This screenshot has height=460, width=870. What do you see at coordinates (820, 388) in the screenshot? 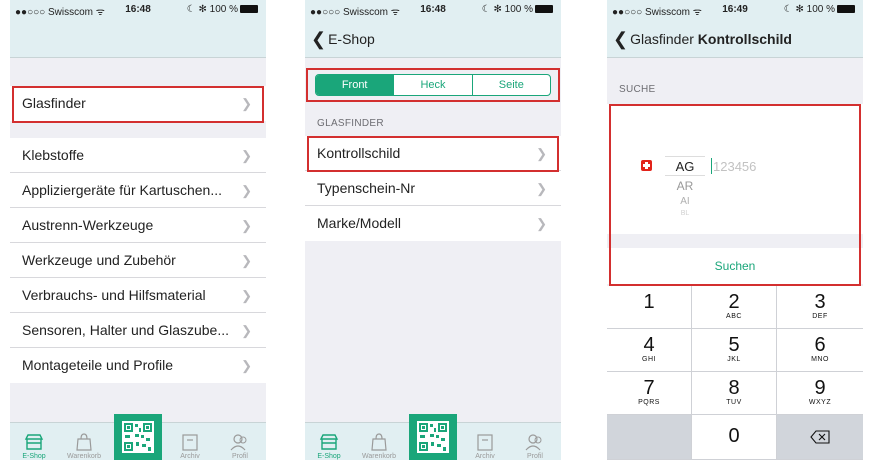
I see `key-number: 9` at bounding box center [820, 388].